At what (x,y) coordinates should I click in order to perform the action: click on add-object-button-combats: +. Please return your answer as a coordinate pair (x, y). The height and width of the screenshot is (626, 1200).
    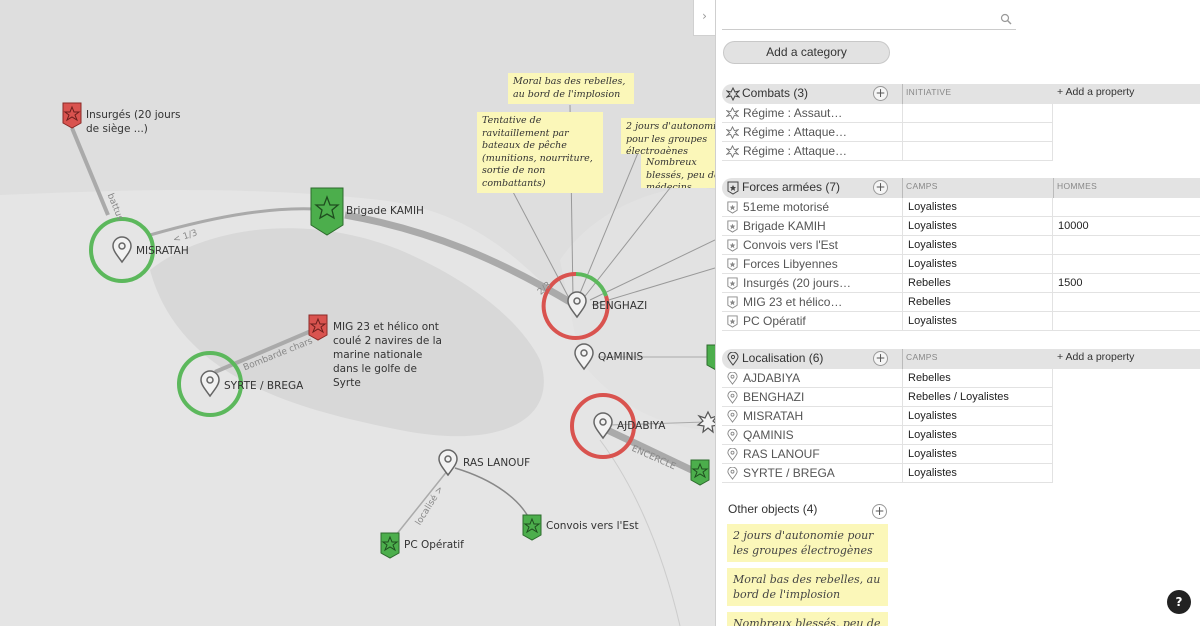
    Looking at the image, I should click on (880, 93).